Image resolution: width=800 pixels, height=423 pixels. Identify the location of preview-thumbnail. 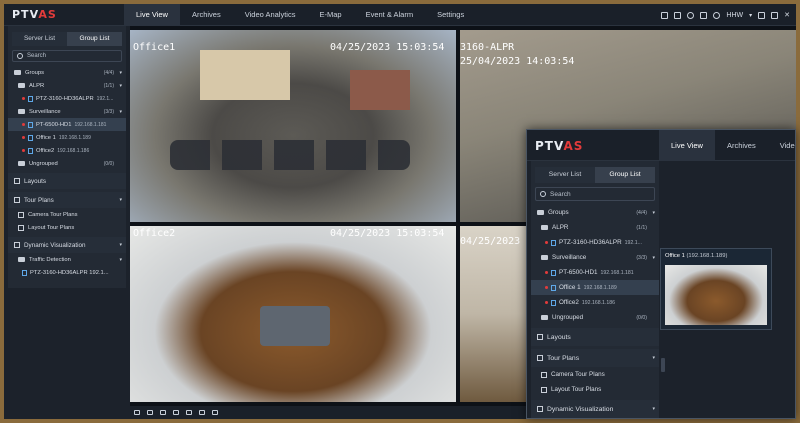
(716, 295).